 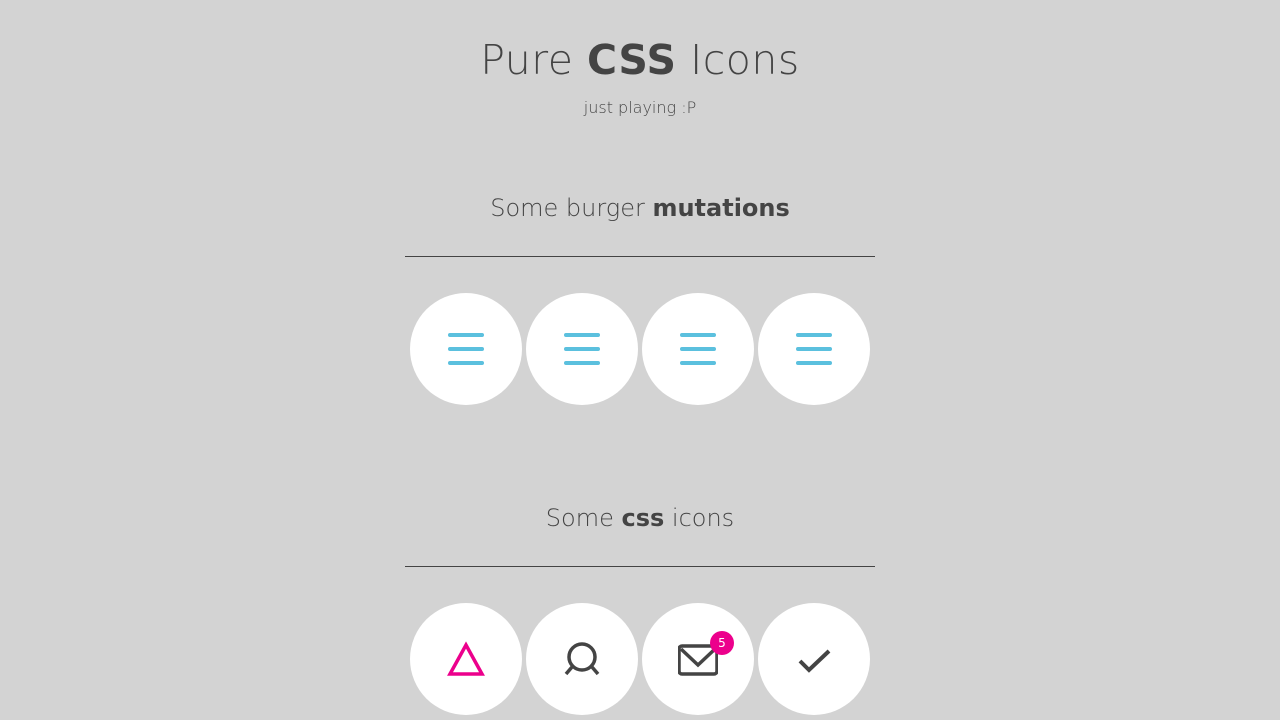 I want to click on page-title: Pure CSS Icons, so click(x=640, y=60).